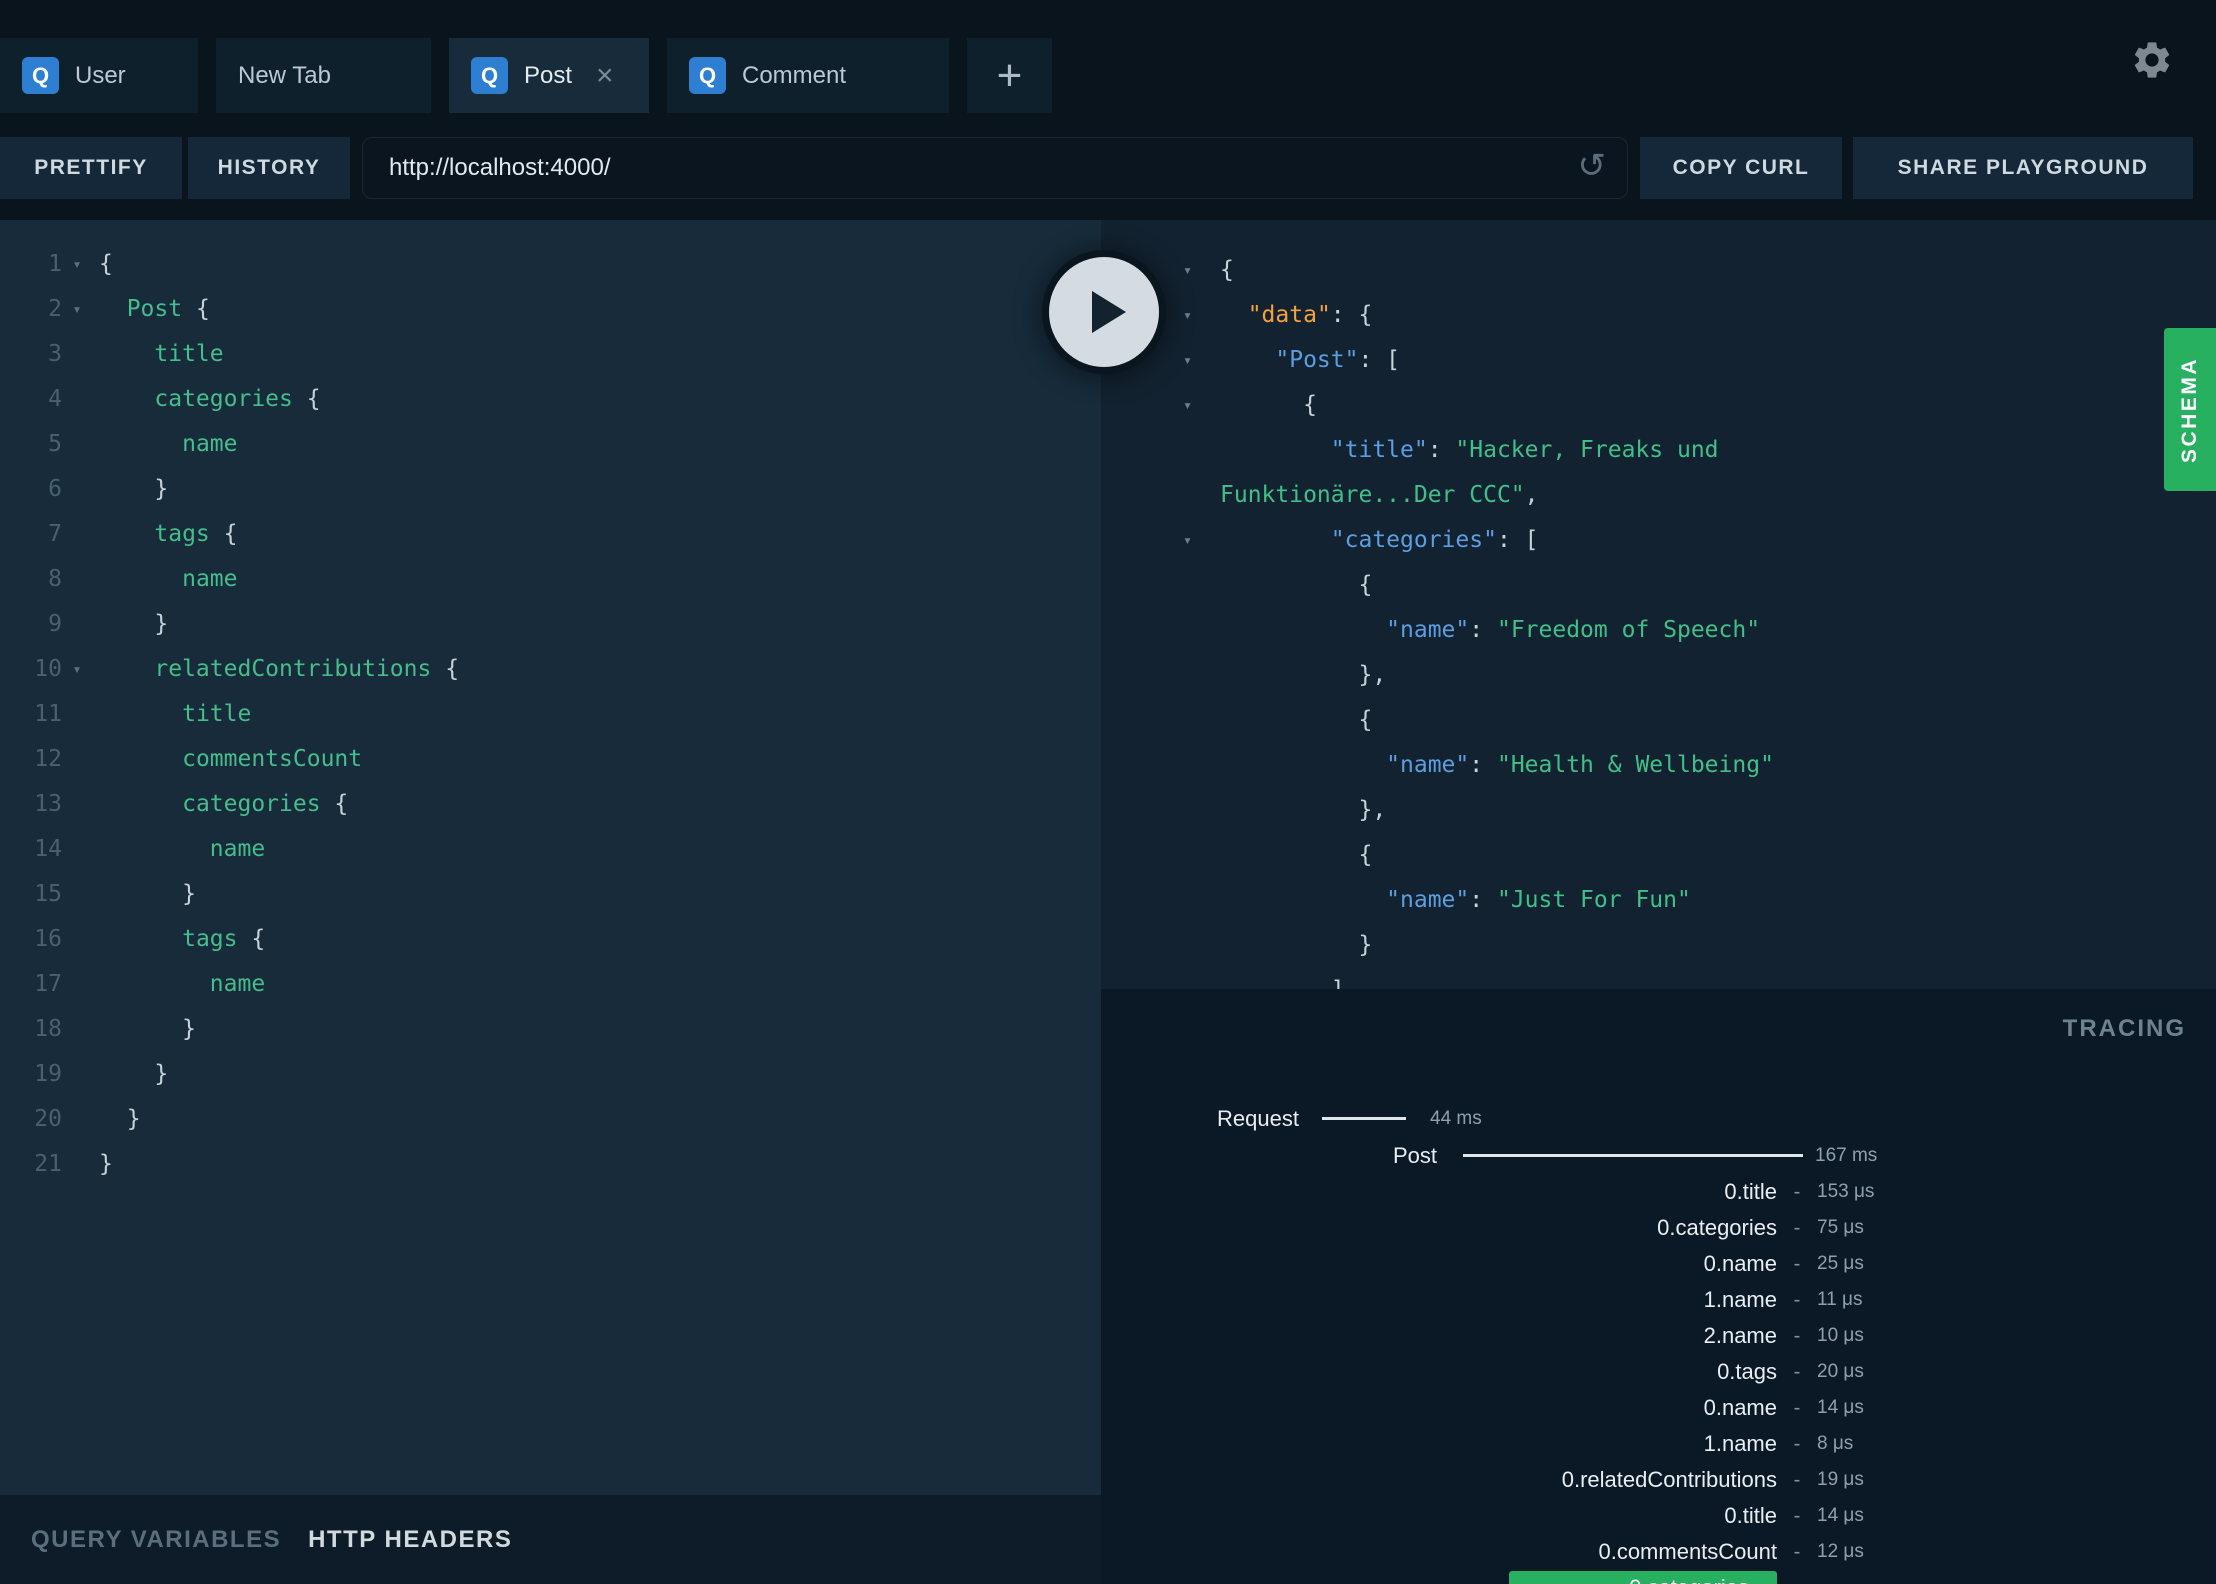  What do you see at coordinates (808, 75) in the screenshot?
I see `tab-comment: Q Comment` at bounding box center [808, 75].